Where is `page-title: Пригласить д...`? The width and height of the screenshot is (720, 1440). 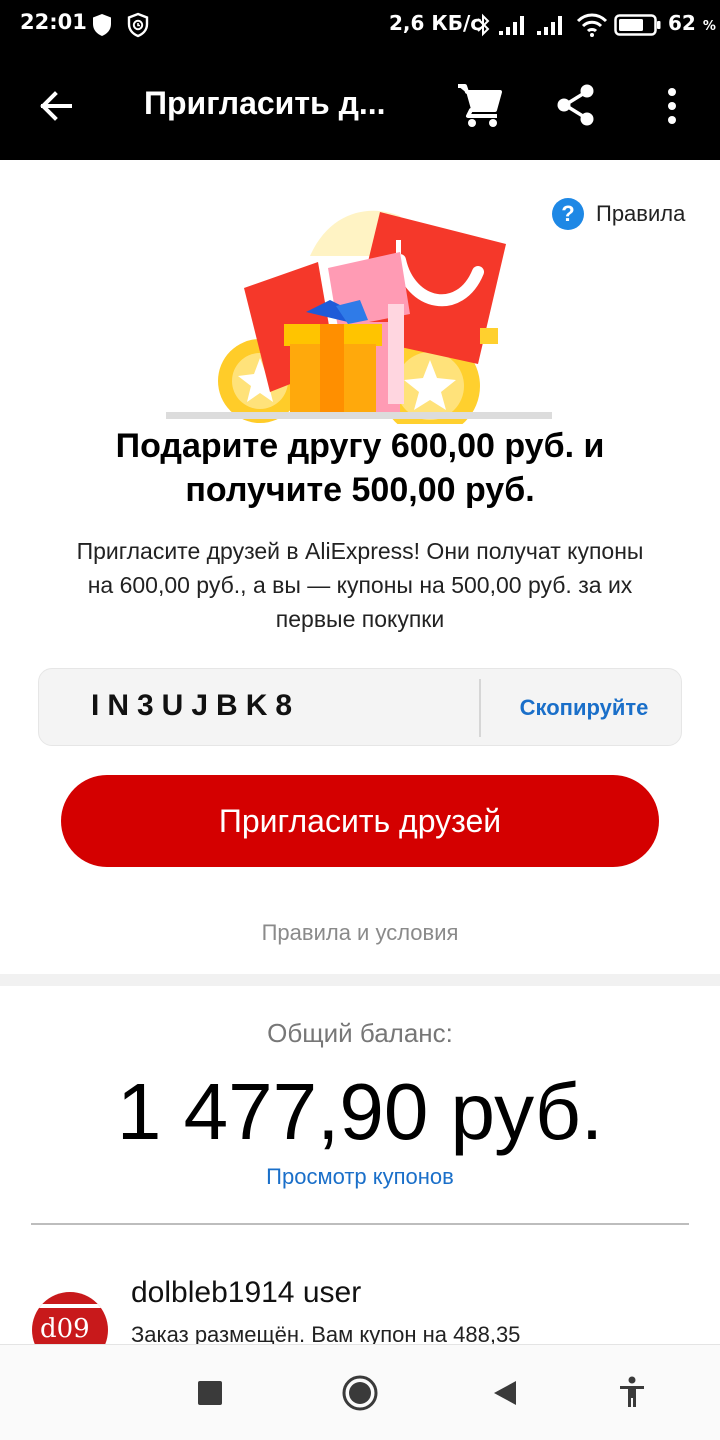 page-title: Пригласить д... is located at coordinates (265, 103).